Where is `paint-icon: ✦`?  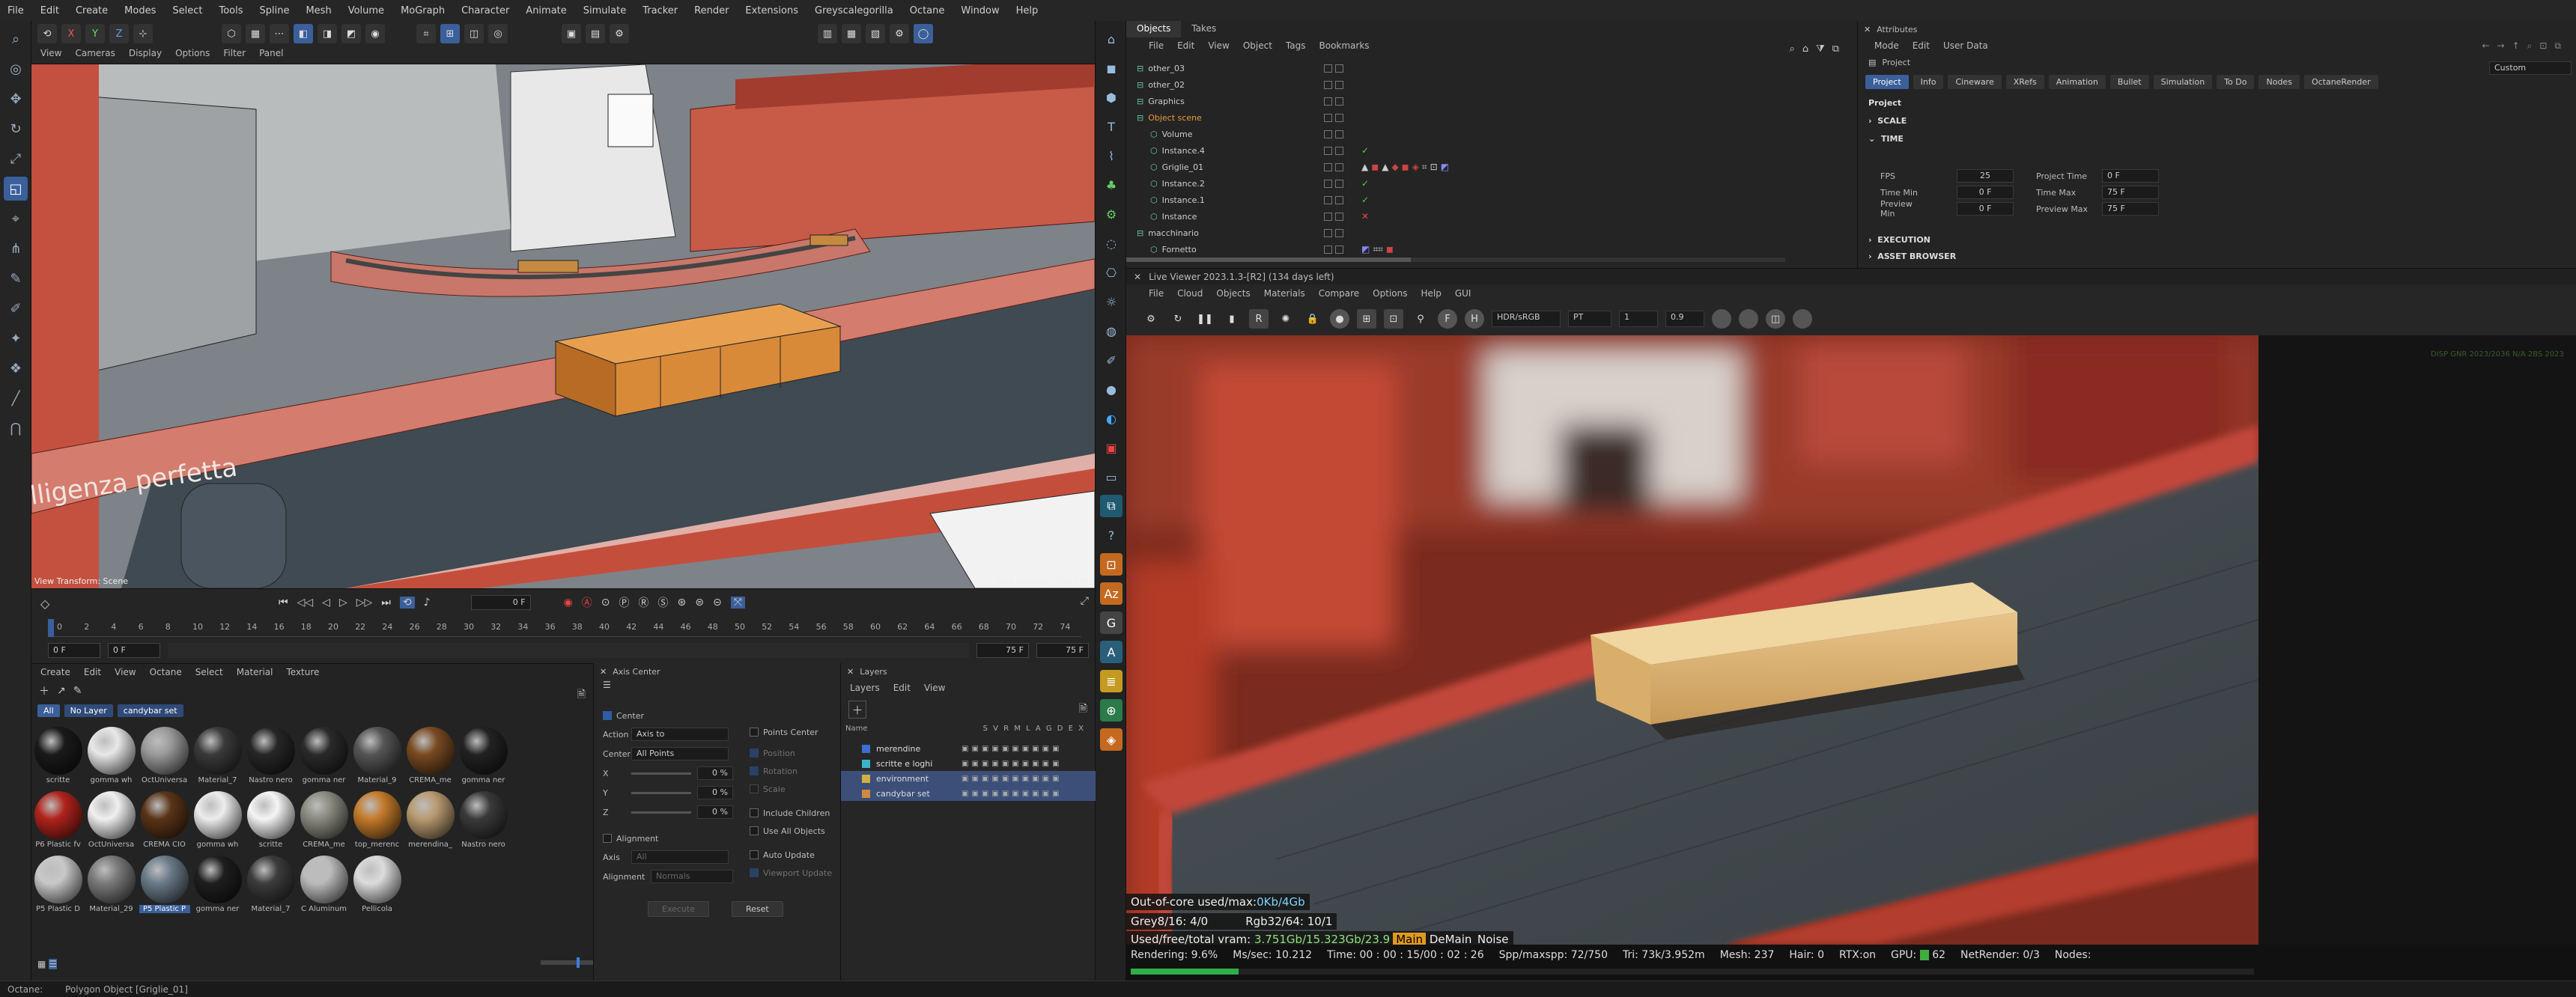 paint-icon: ✦ is located at coordinates (16, 338).